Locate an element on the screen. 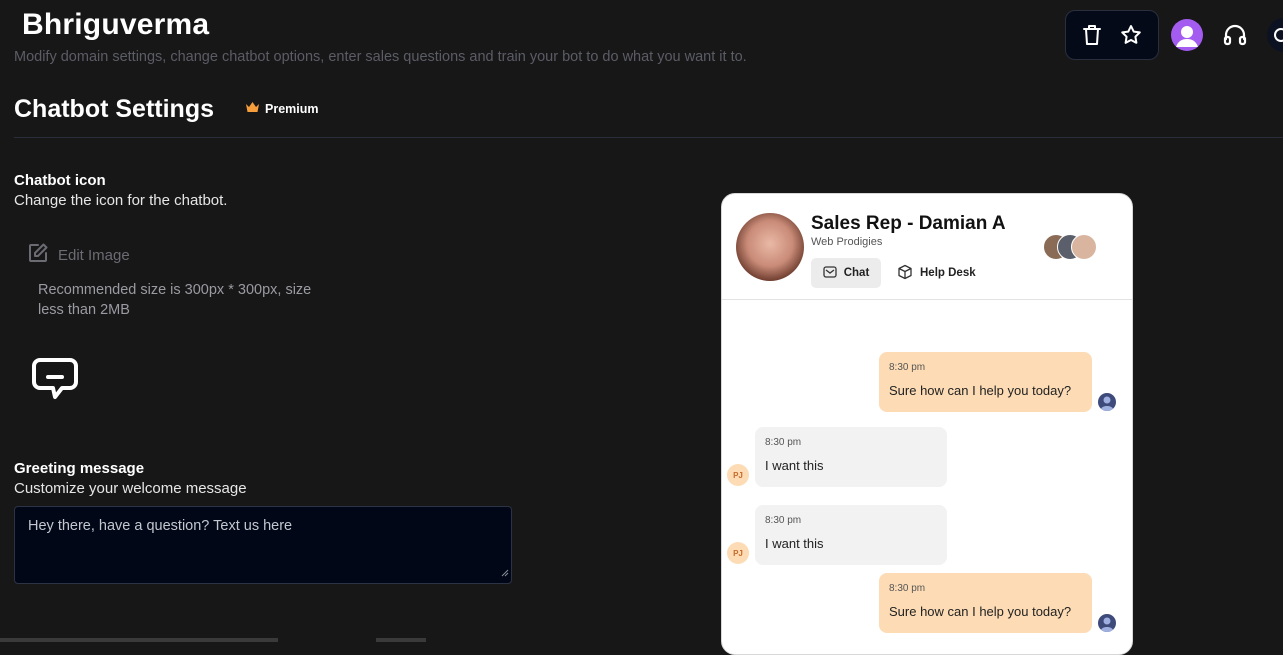 The width and height of the screenshot is (1283, 655). app-title: Bhriguverma is located at coordinates (116, 24).